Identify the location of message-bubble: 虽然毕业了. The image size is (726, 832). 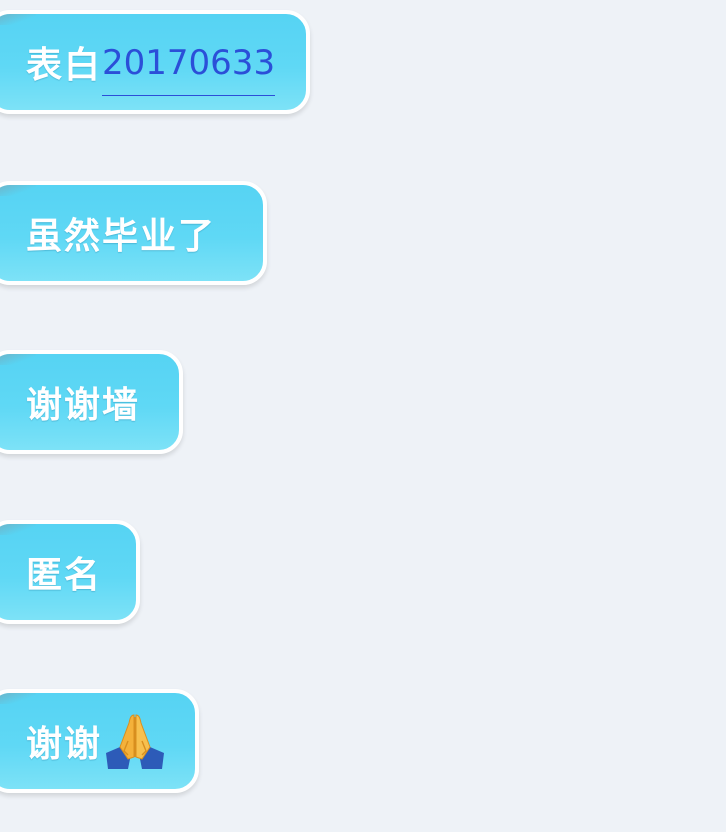
(133, 233).